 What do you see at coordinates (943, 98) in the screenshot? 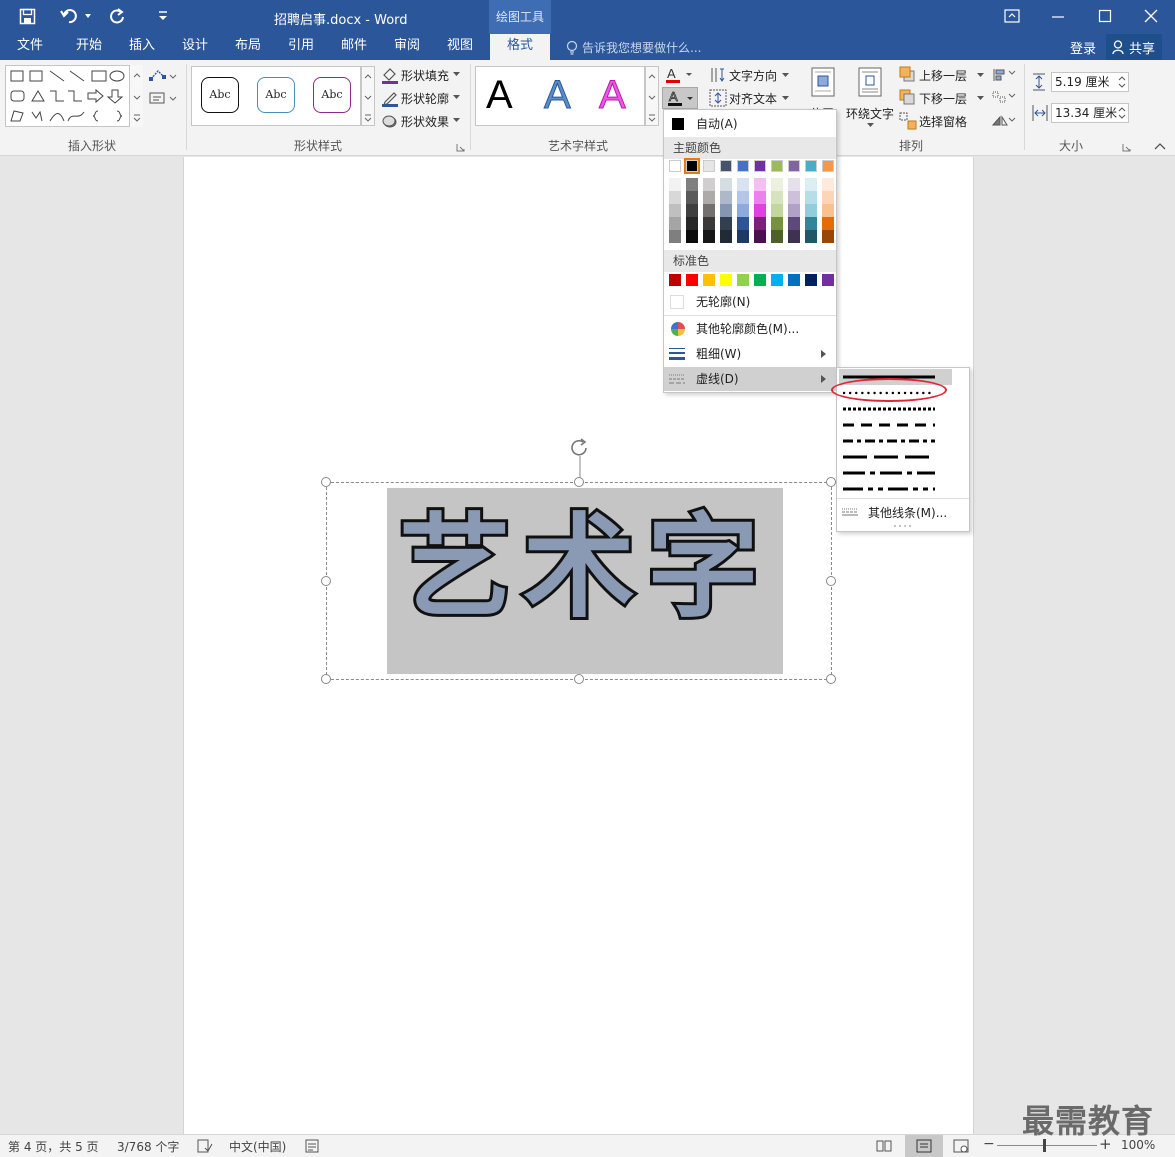
I see `send-backward-button: 下移一层` at bounding box center [943, 98].